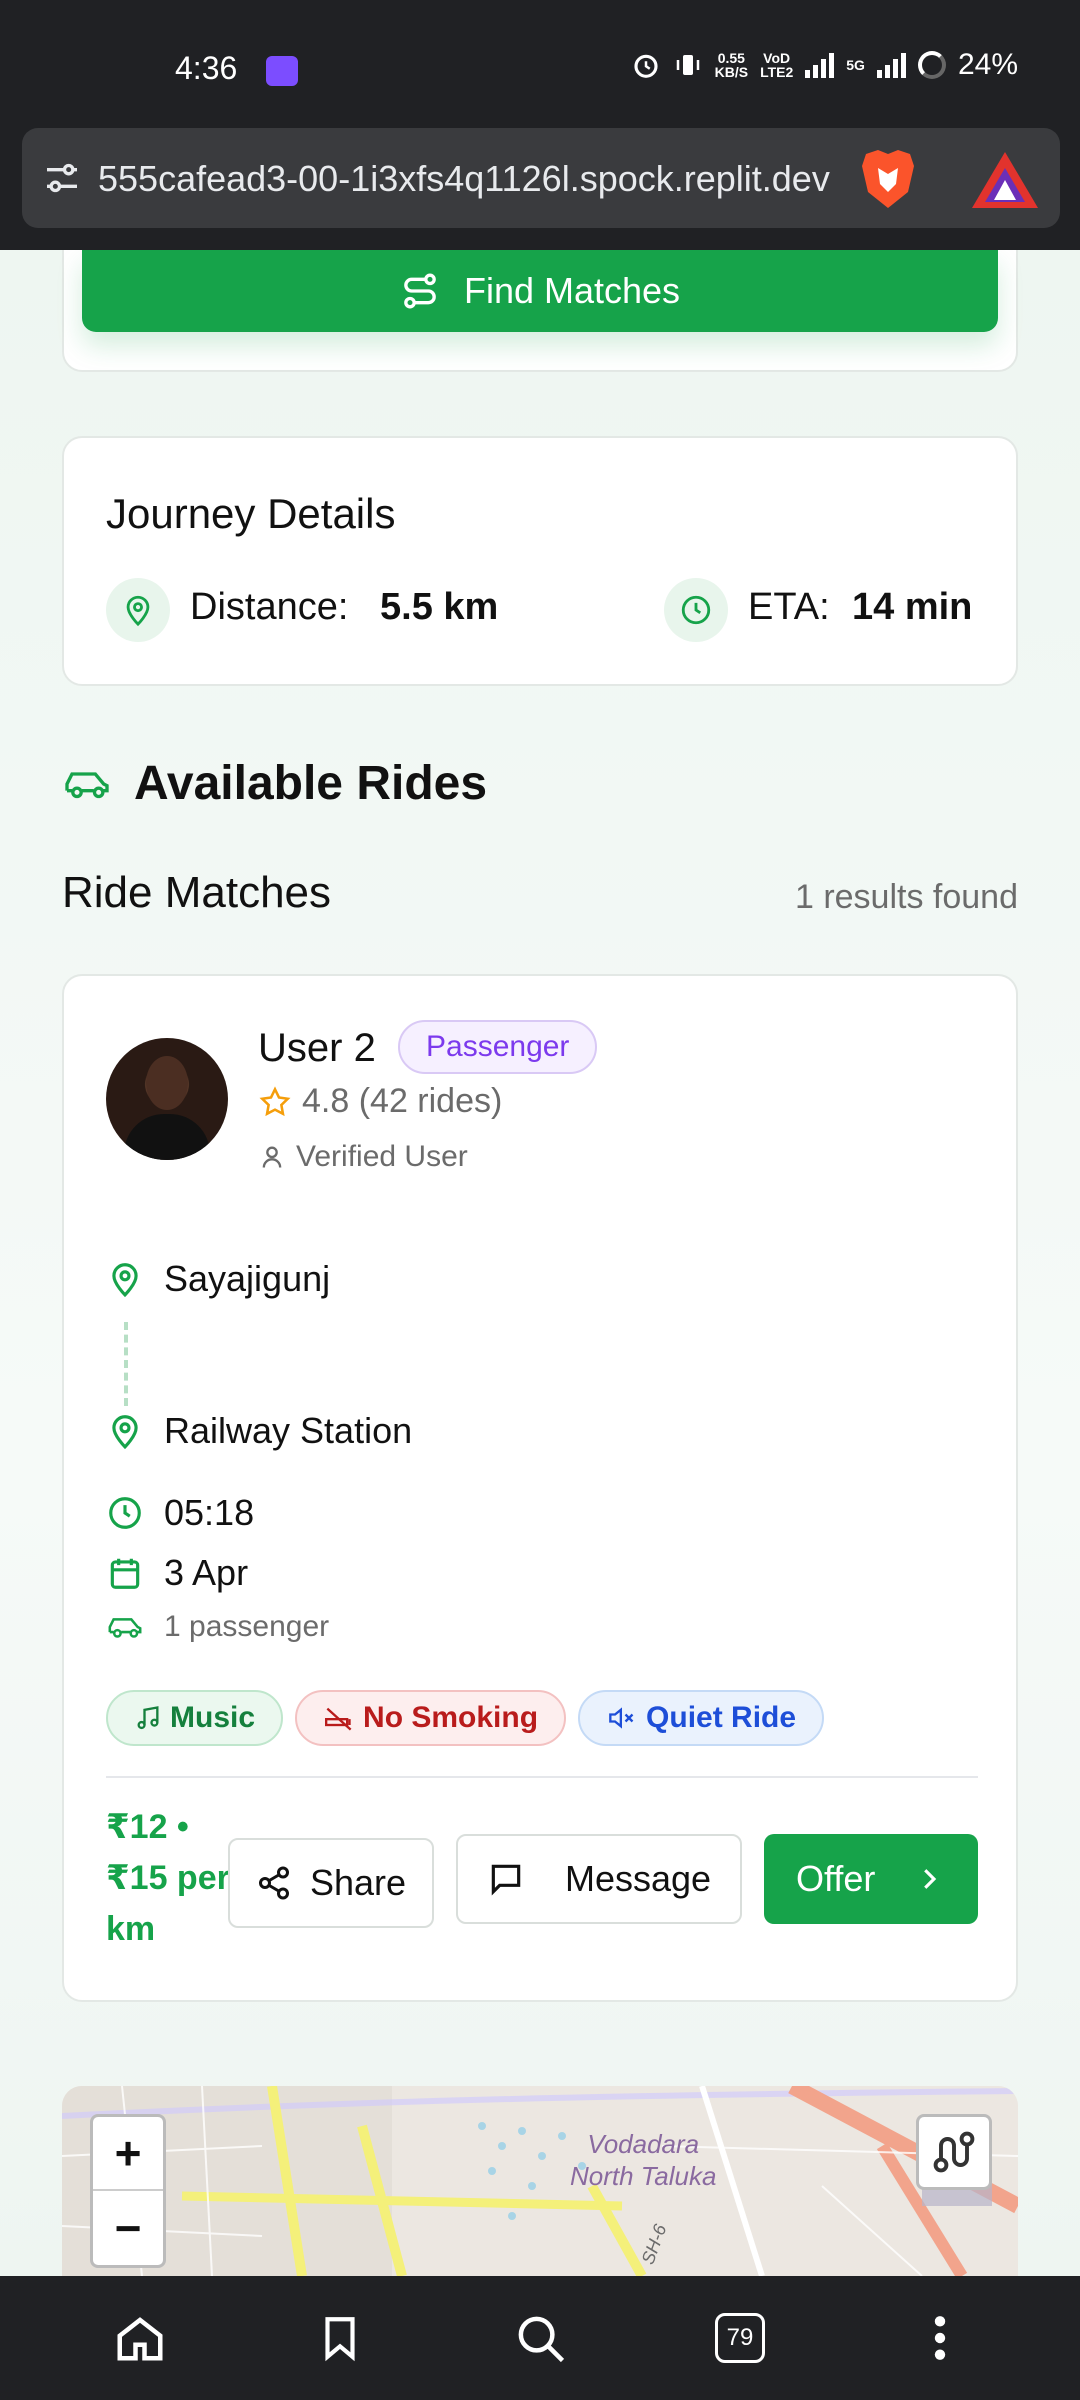 The image size is (1080, 2400). I want to click on distance-value: 5.5 km, so click(439, 607).